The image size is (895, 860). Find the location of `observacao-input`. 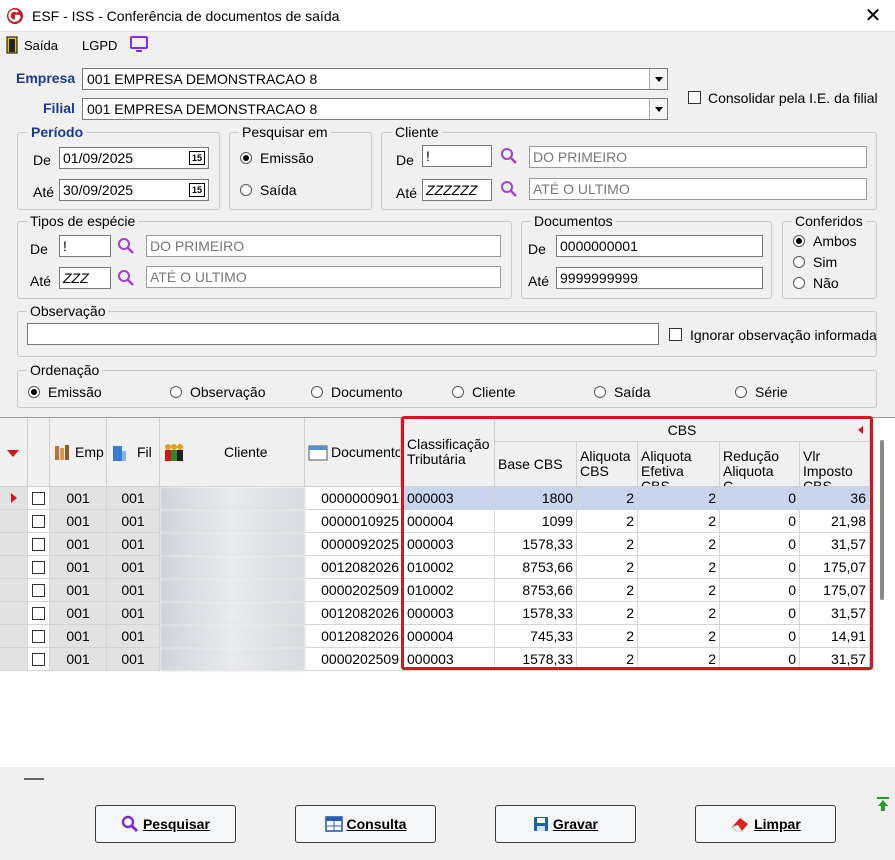

observacao-input is located at coordinates (343, 334).